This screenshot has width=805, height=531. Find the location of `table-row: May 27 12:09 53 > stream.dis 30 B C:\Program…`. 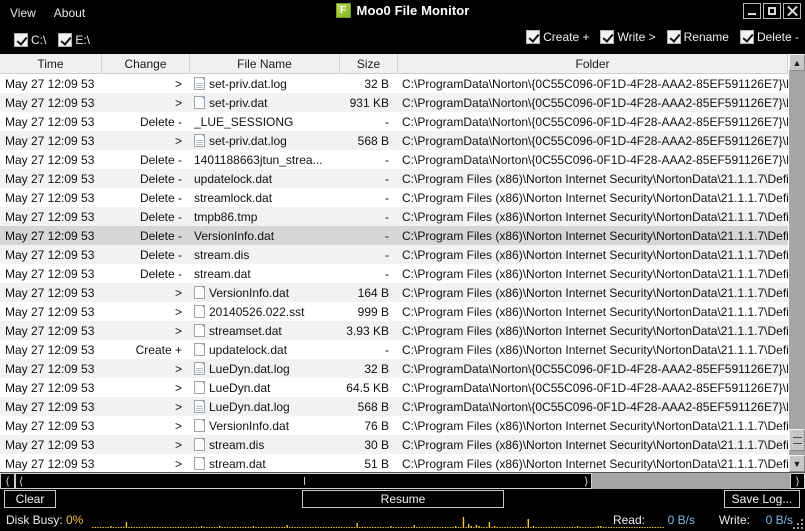

table-row: May 27 12:09 53 > stream.dis 30 B C:\Program… is located at coordinates (394, 444).